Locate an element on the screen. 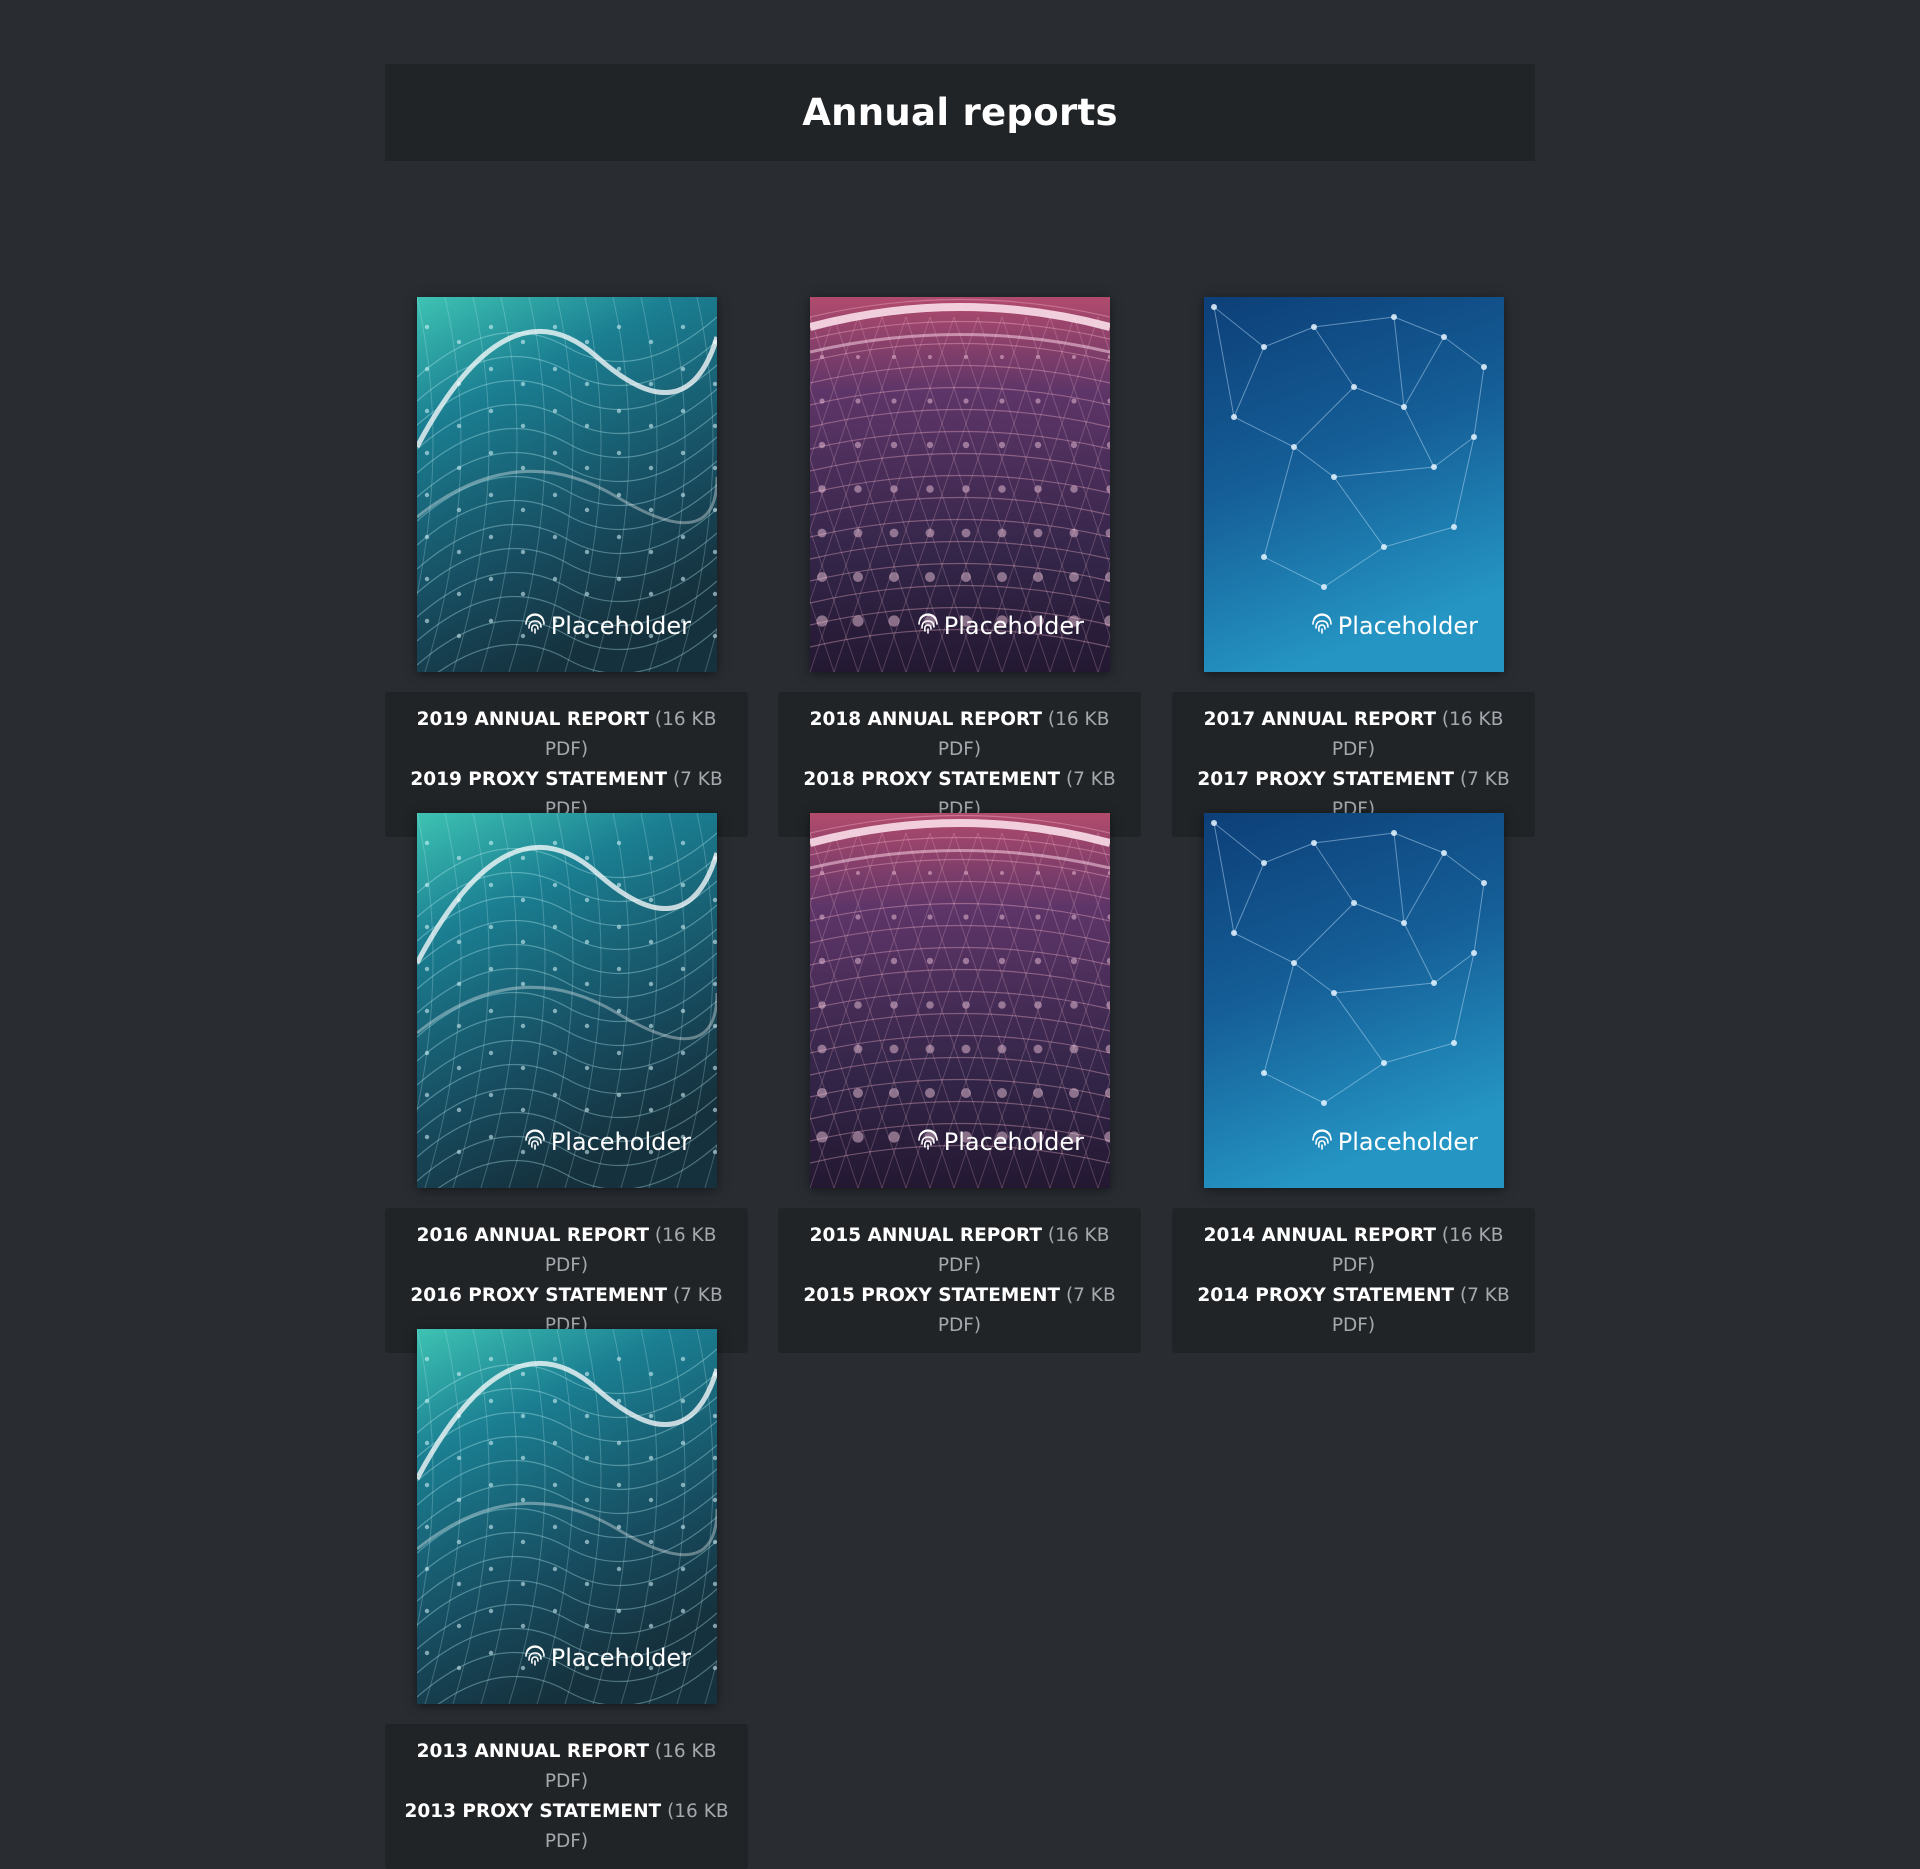 The width and height of the screenshot is (1920, 1869). annual-report-link-2014: 2014 ANNUAL REPORT is located at coordinates (1320, 1235).